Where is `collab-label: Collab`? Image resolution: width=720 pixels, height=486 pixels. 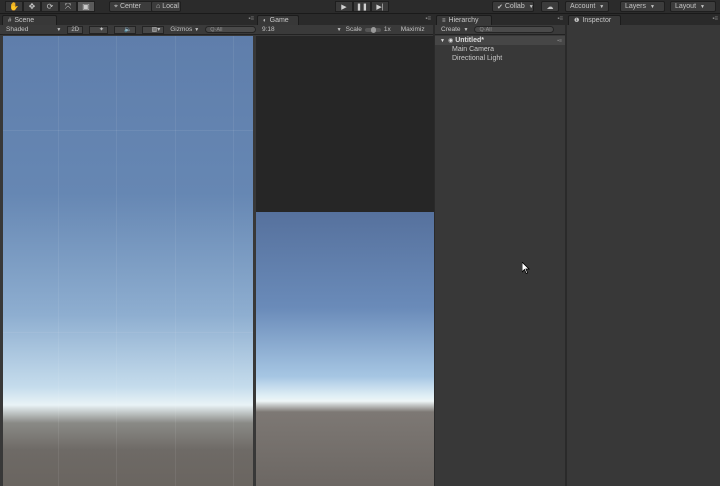
collab-label: Collab is located at coordinates (514, 6).